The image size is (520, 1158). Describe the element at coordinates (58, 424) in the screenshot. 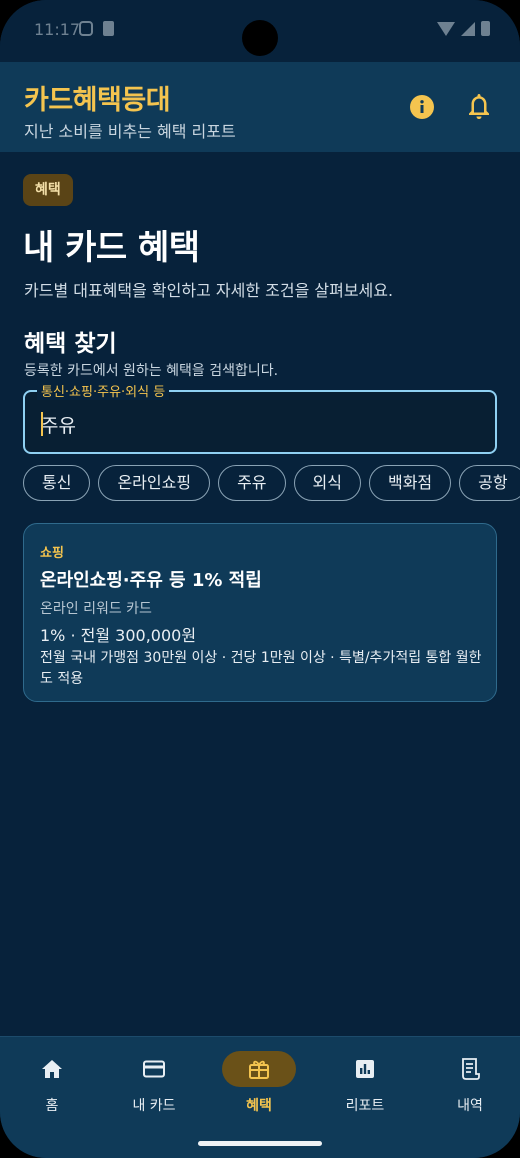

I see `search-input-value: 주유` at that location.